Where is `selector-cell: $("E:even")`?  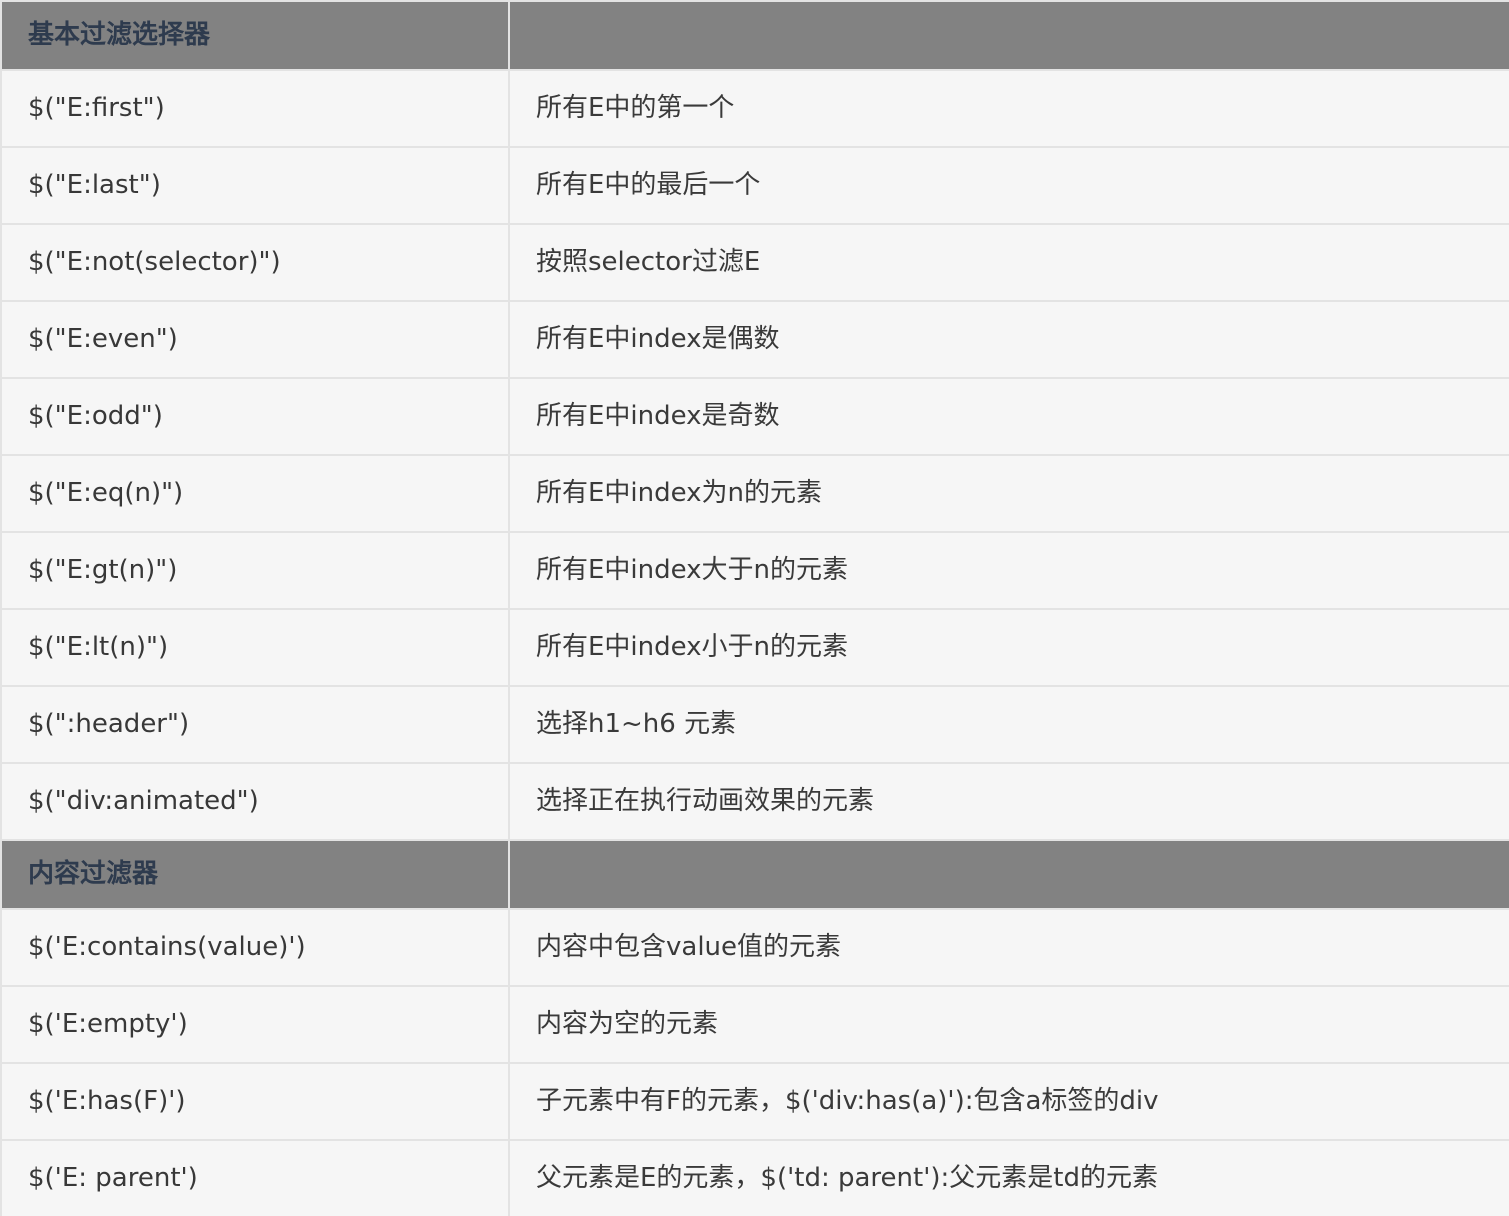
selector-cell: $("E:even") is located at coordinates (255, 339).